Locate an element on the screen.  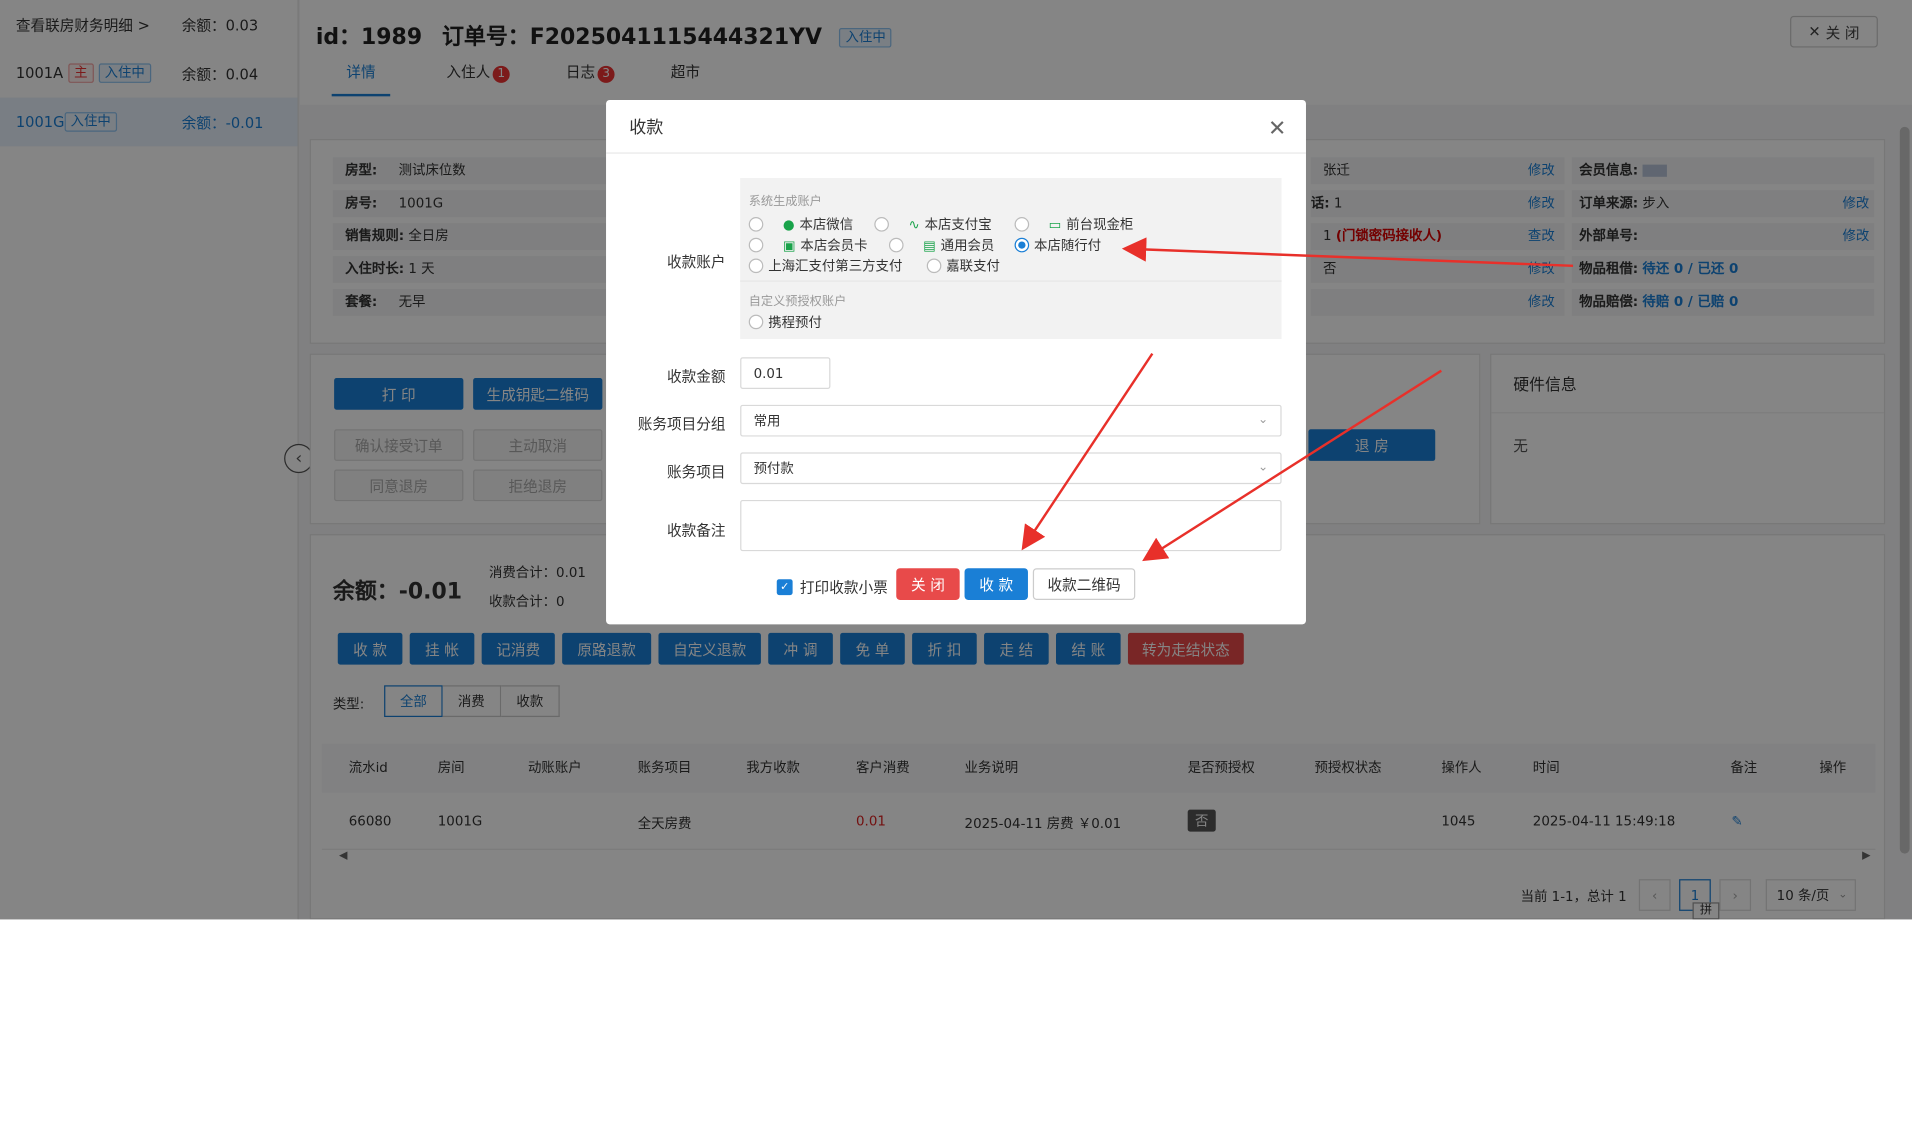
option-shanghai-pay: 上海汇支付第三方支付 is located at coordinates (825, 266).